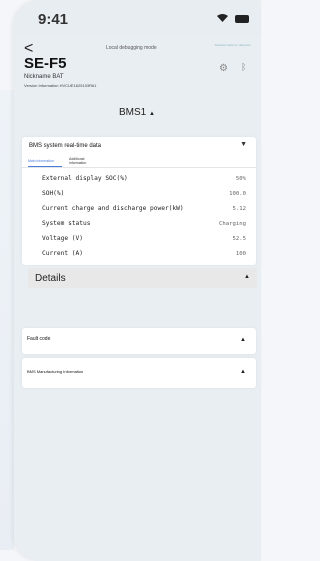 Image resolution: width=320 pixels, height=561 pixels. Describe the element at coordinates (243, 144) in the screenshot. I see `chevron-down-icon: ▼` at that location.